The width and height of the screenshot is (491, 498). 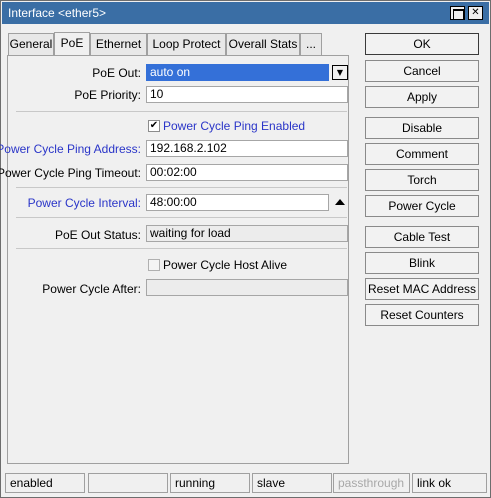 I want to click on tab-loop-protect: Loop Protect, so click(x=186, y=44).